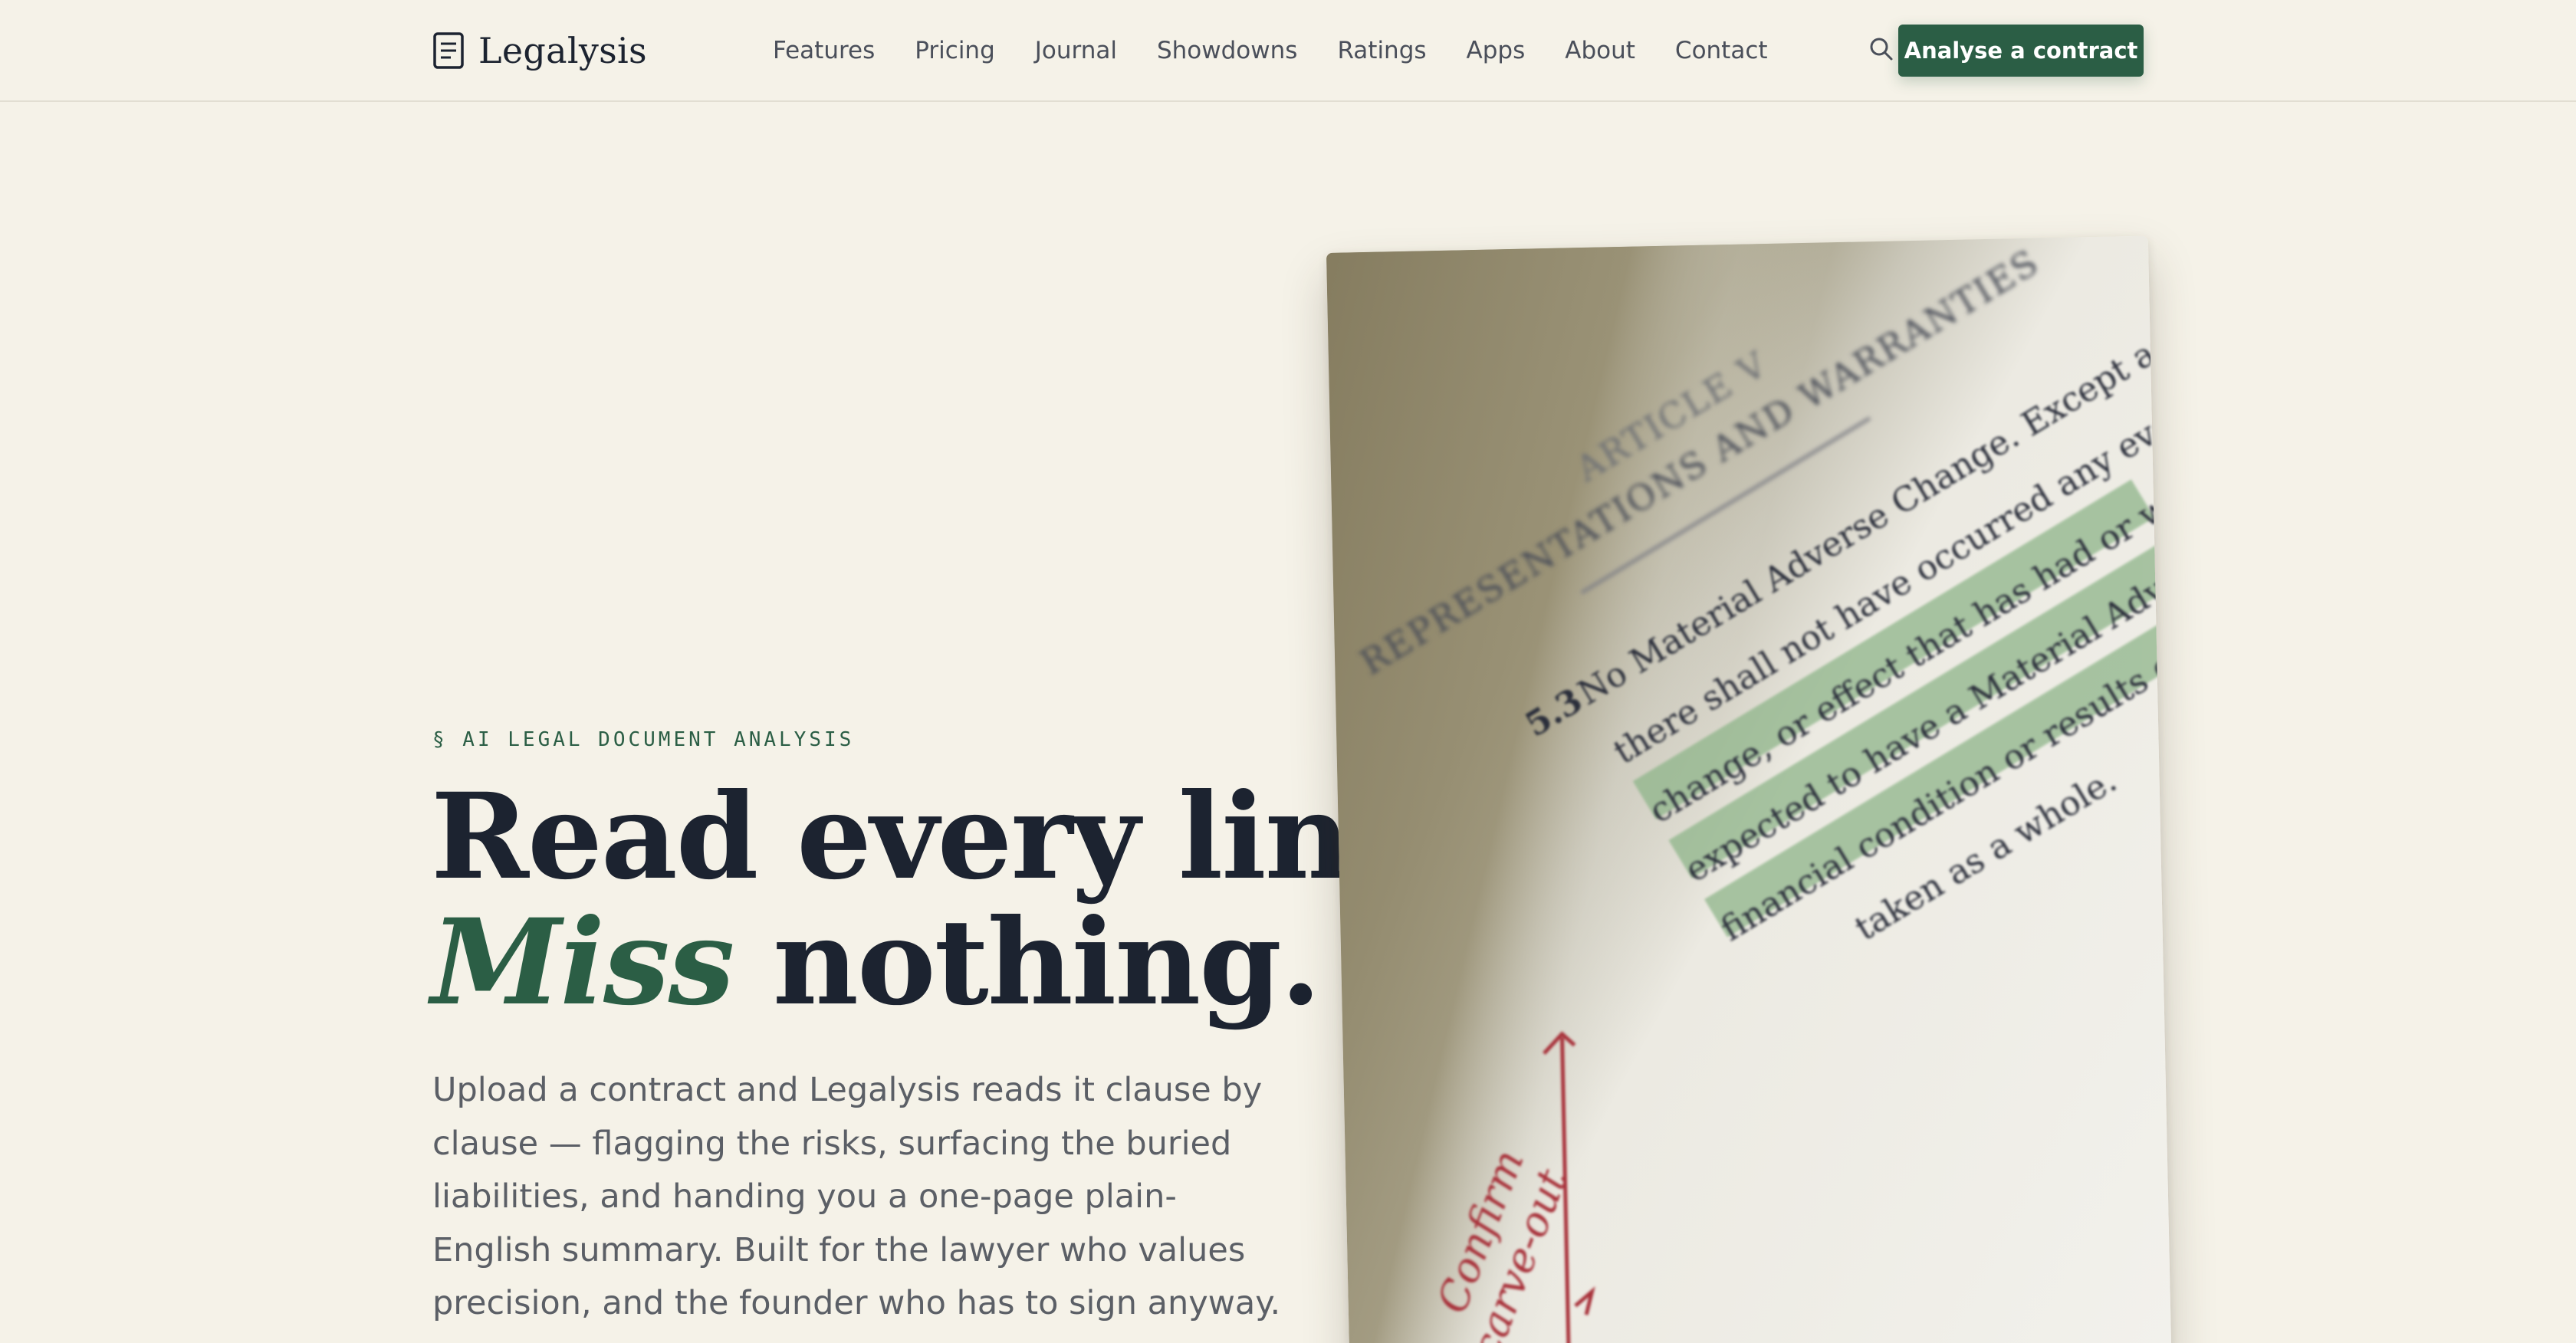 The width and height of the screenshot is (2576, 1343). I want to click on headline-line-1: Read every line., so click(947, 837).